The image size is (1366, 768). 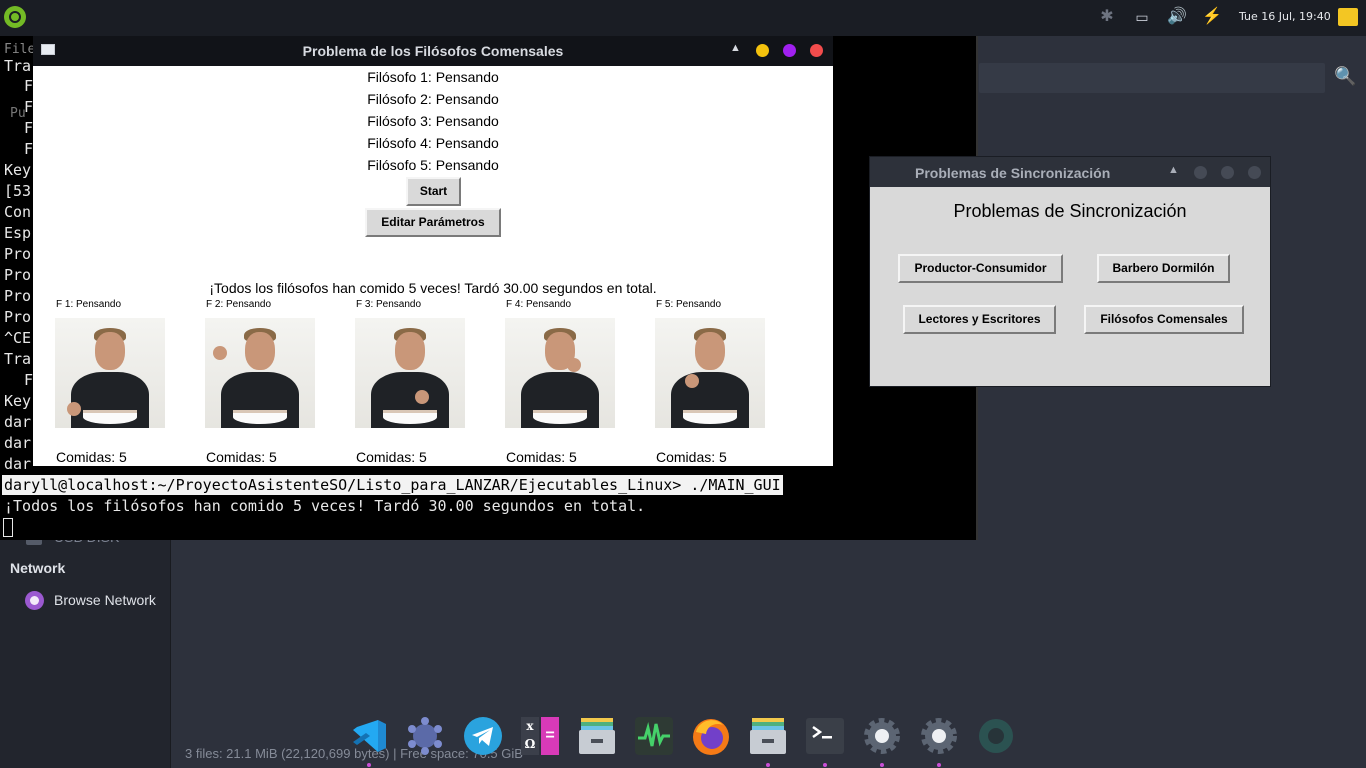 What do you see at coordinates (825, 736) in the screenshot?
I see `terminal-icon` at bounding box center [825, 736].